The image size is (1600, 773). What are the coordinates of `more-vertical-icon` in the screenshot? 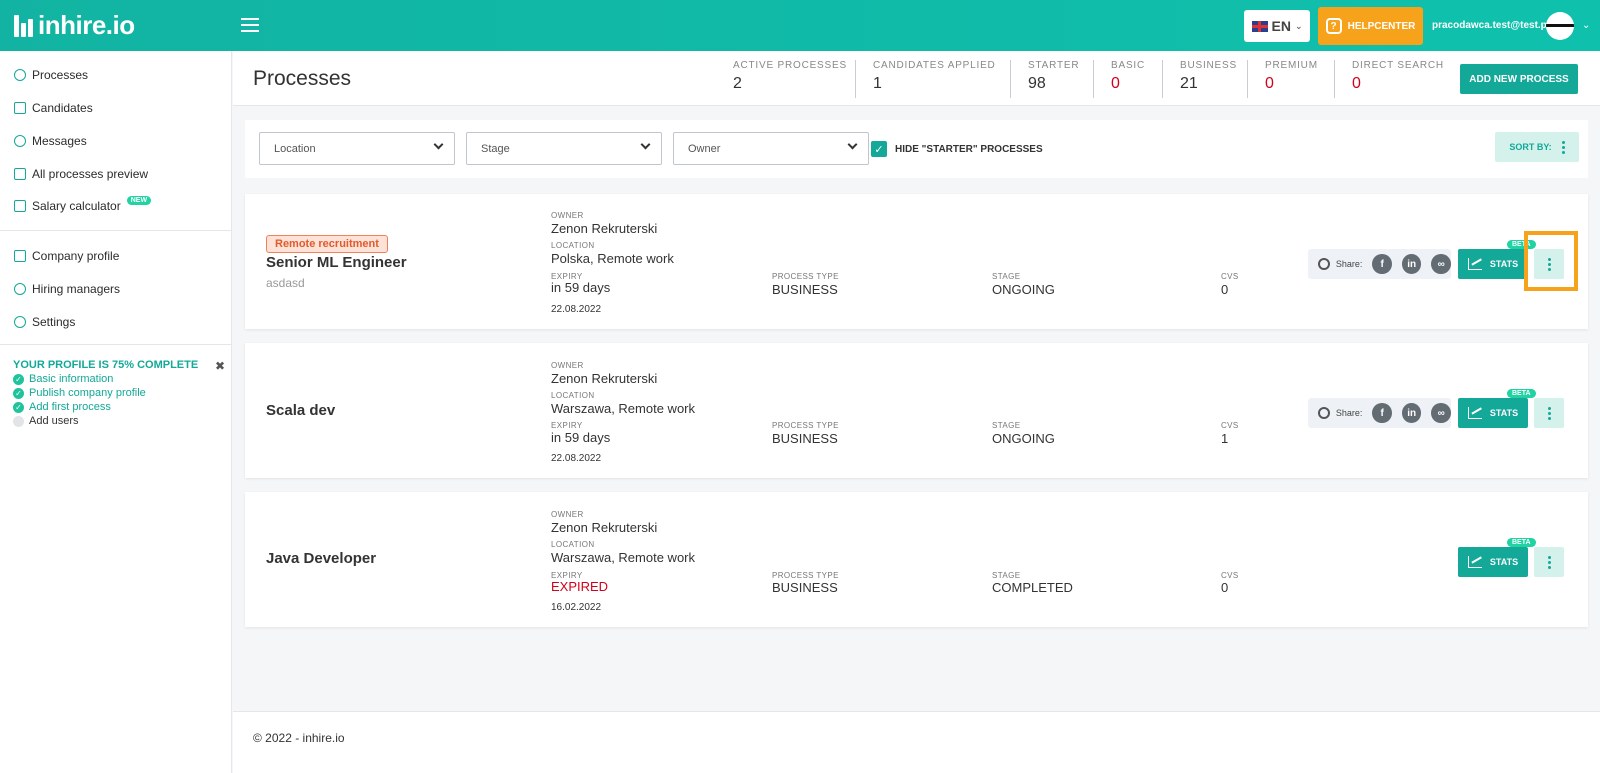 It's located at (1549, 413).